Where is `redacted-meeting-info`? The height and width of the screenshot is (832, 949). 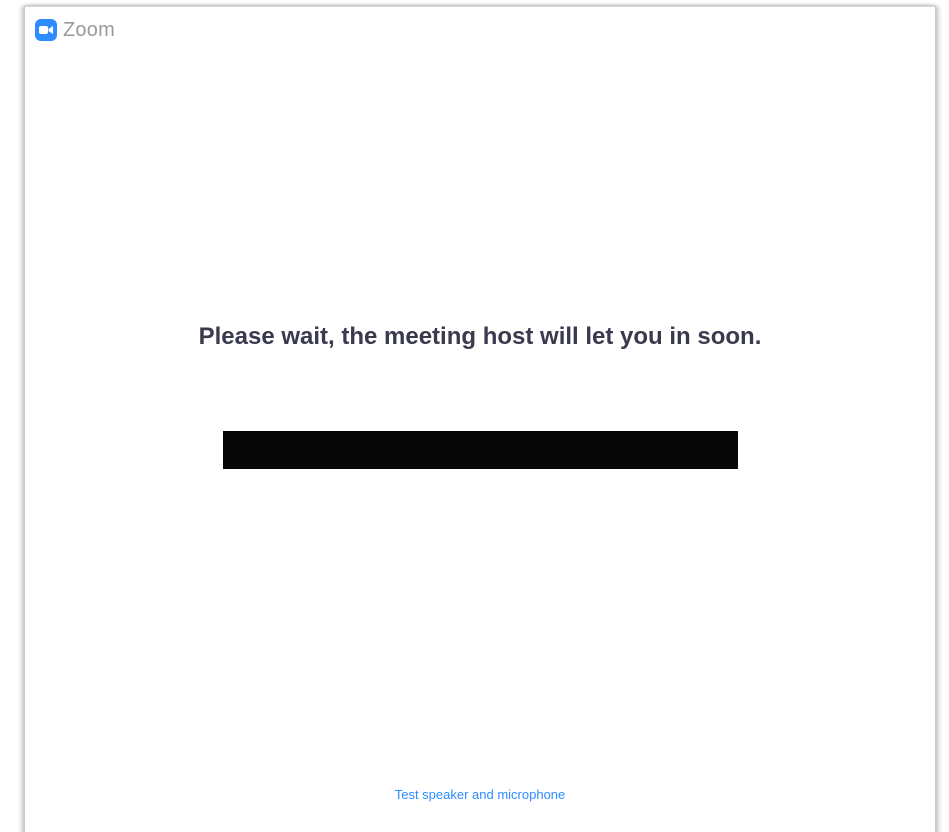
redacted-meeting-info is located at coordinates (480, 450).